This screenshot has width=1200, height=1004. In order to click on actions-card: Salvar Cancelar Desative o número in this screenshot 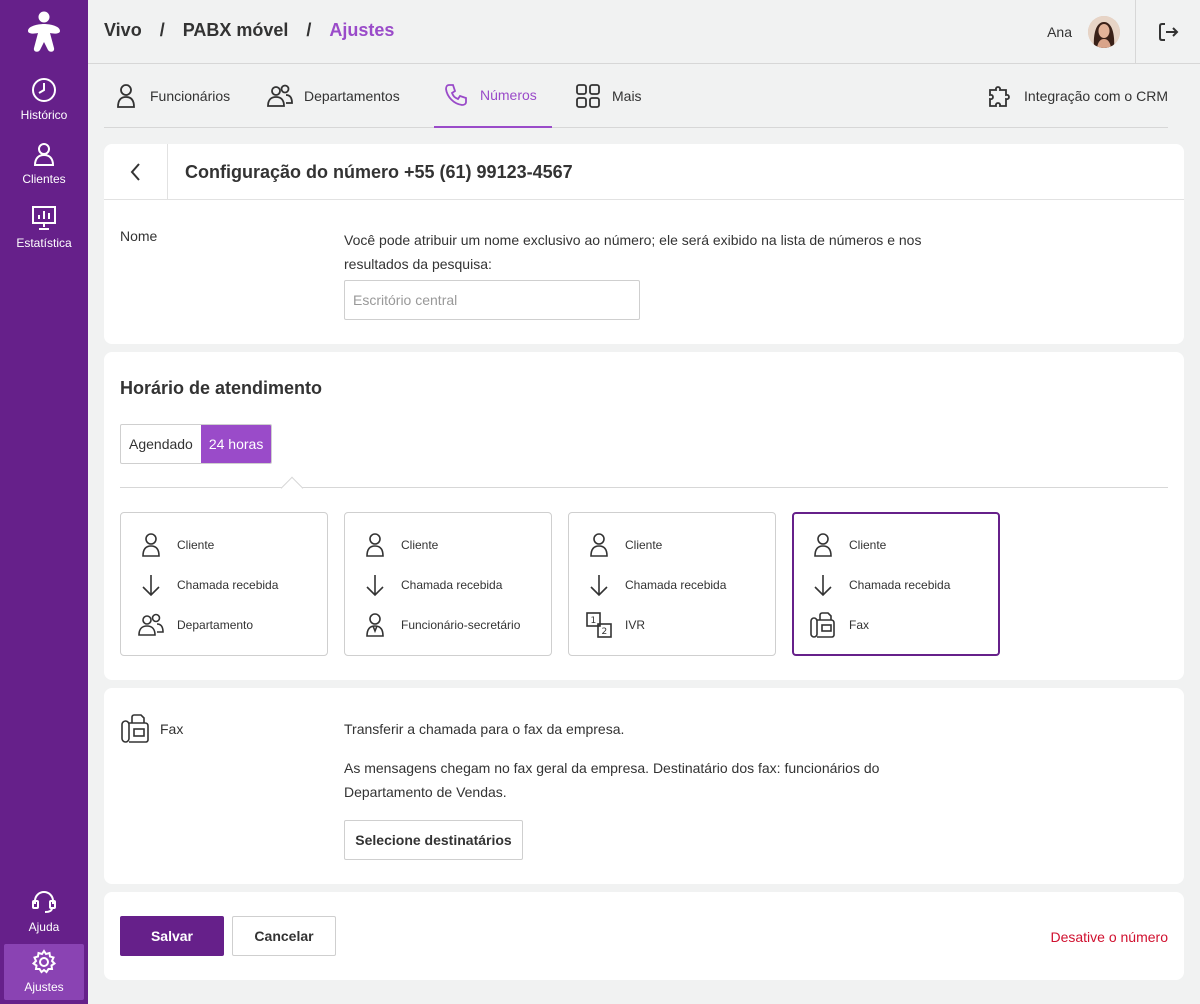, I will do `click(644, 936)`.